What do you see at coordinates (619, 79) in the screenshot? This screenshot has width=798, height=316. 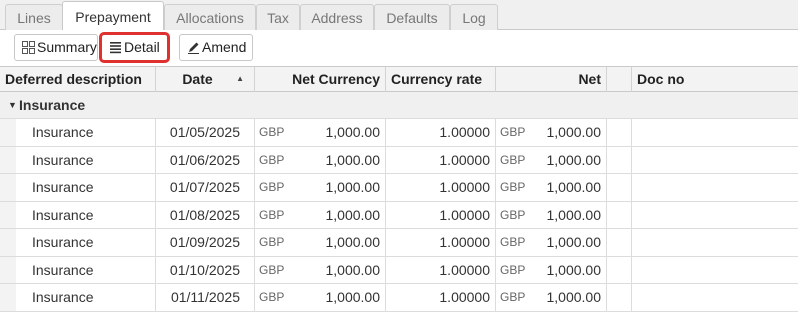 I see `column-header-blank` at bounding box center [619, 79].